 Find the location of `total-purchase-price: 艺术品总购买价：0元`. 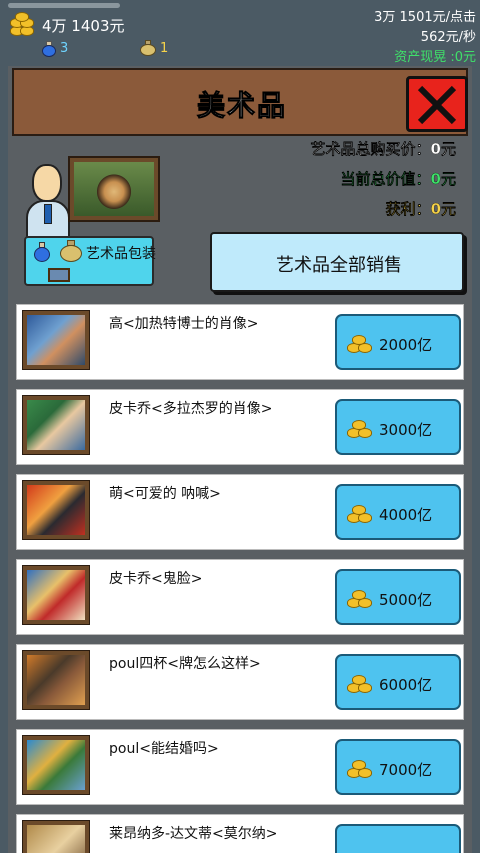

total-purchase-price: 艺术品总购买价：0元 is located at coordinates (383, 149).